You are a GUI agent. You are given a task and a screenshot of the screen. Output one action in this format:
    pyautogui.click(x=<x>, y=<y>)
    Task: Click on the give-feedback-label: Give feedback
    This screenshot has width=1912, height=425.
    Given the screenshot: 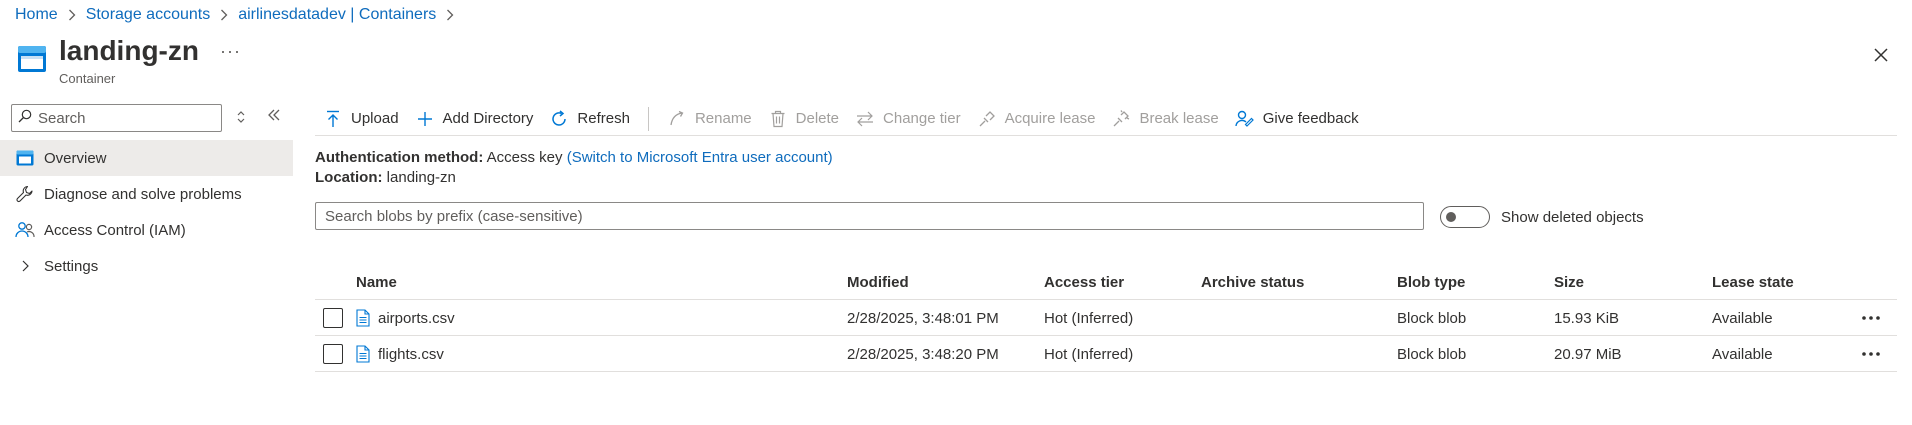 What is the action you would take?
    pyautogui.click(x=1310, y=118)
    